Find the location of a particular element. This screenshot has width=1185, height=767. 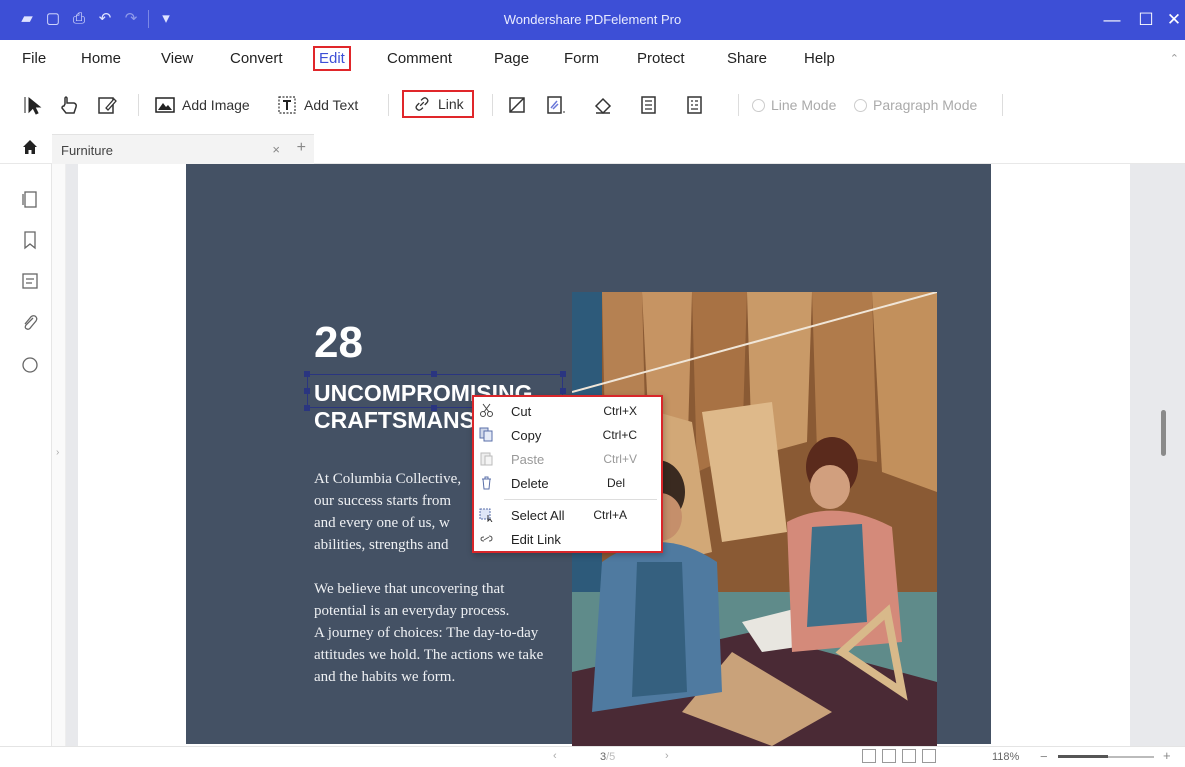

header-footer-tool is located at coordinates (649, 105).